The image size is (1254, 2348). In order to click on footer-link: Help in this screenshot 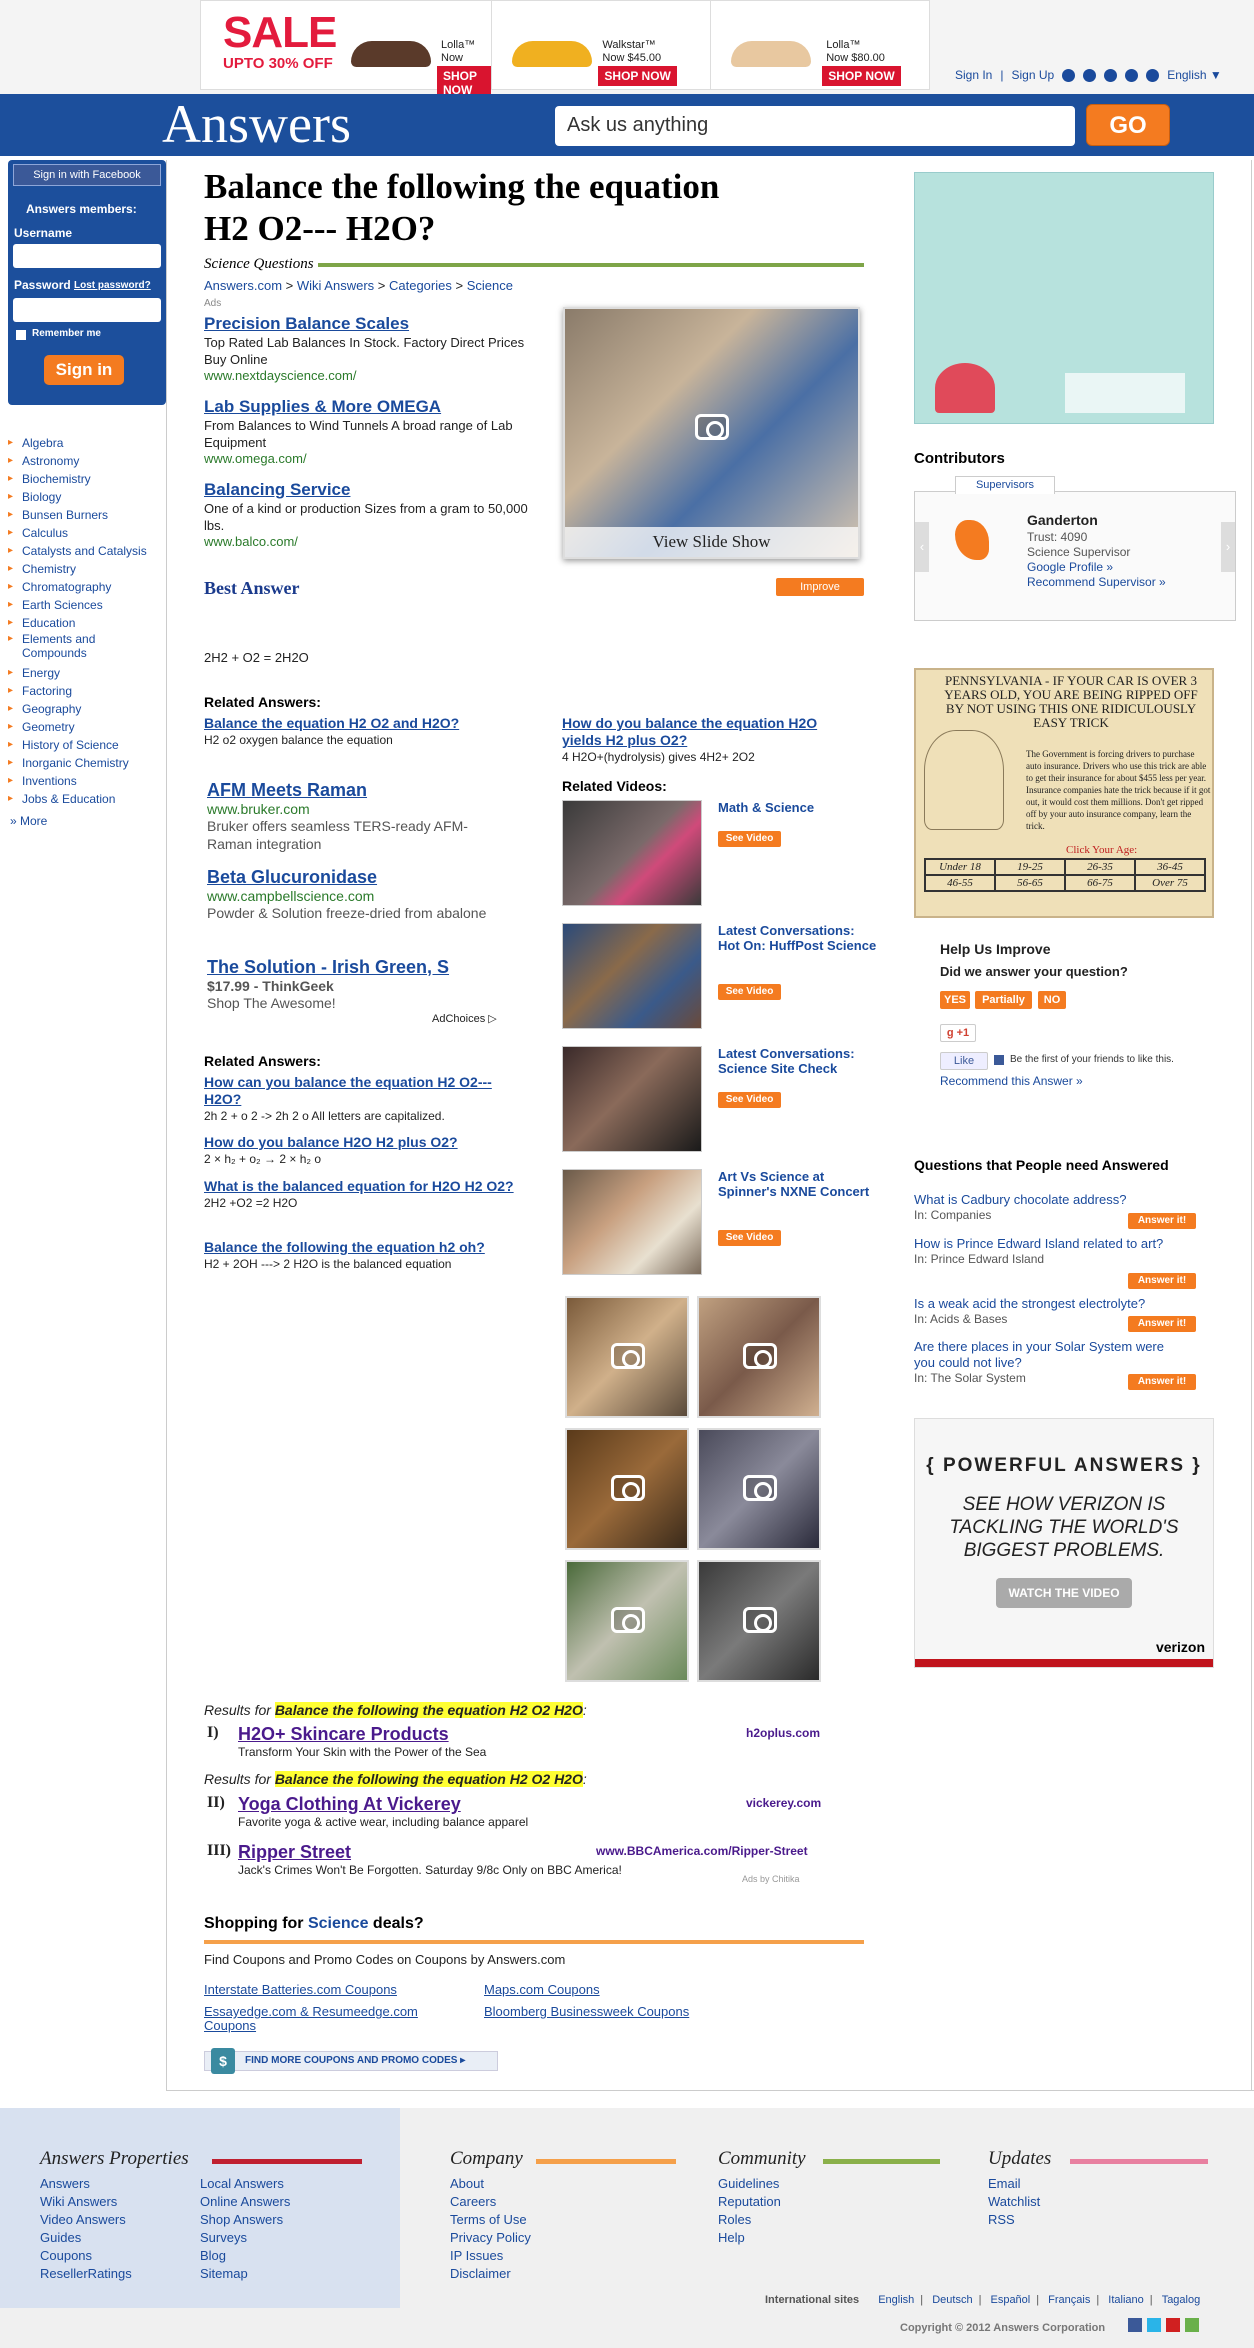, I will do `click(749, 2238)`.